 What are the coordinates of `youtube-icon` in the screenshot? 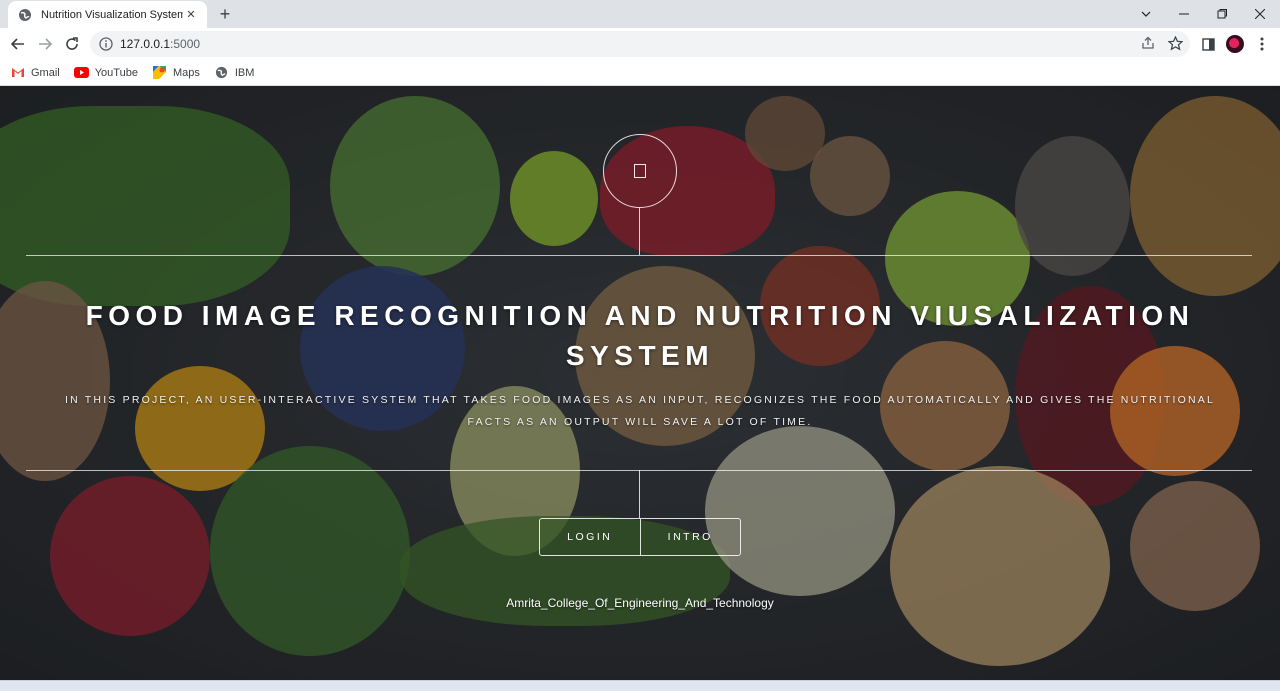 It's located at (81, 73).